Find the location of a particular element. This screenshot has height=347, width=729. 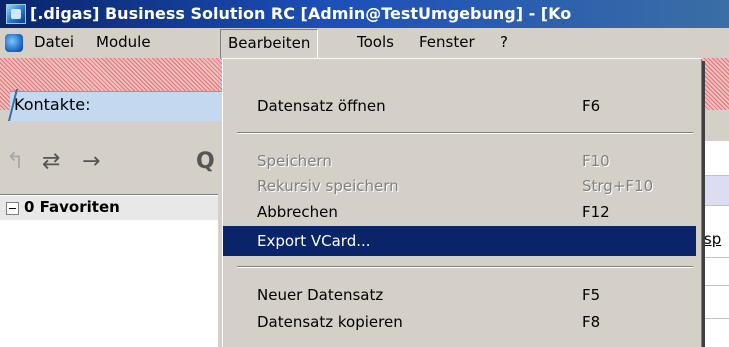

tab-label: Kontakte: is located at coordinates (52, 104).